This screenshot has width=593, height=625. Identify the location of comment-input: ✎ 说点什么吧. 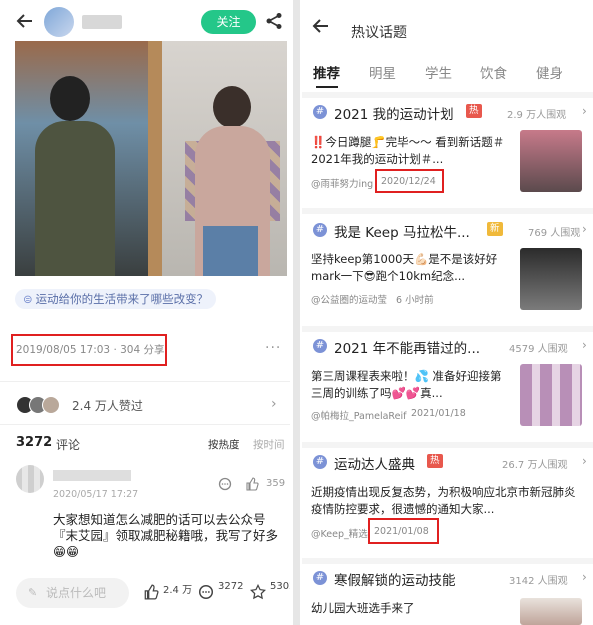
(72, 593).